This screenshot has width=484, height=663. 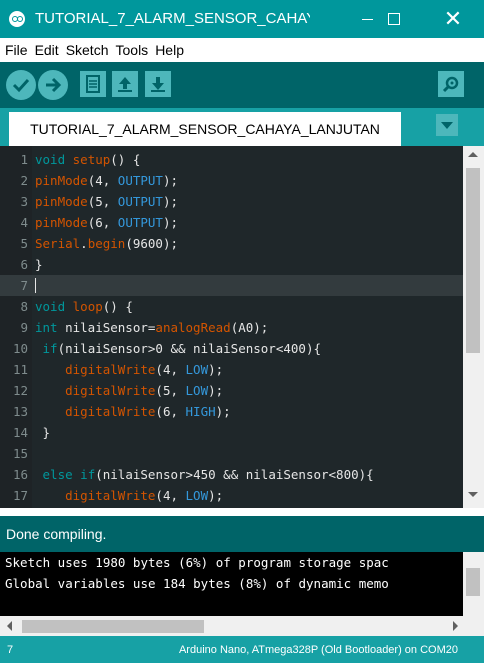 I want to click on close-button: ✕, so click(x=453, y=19).